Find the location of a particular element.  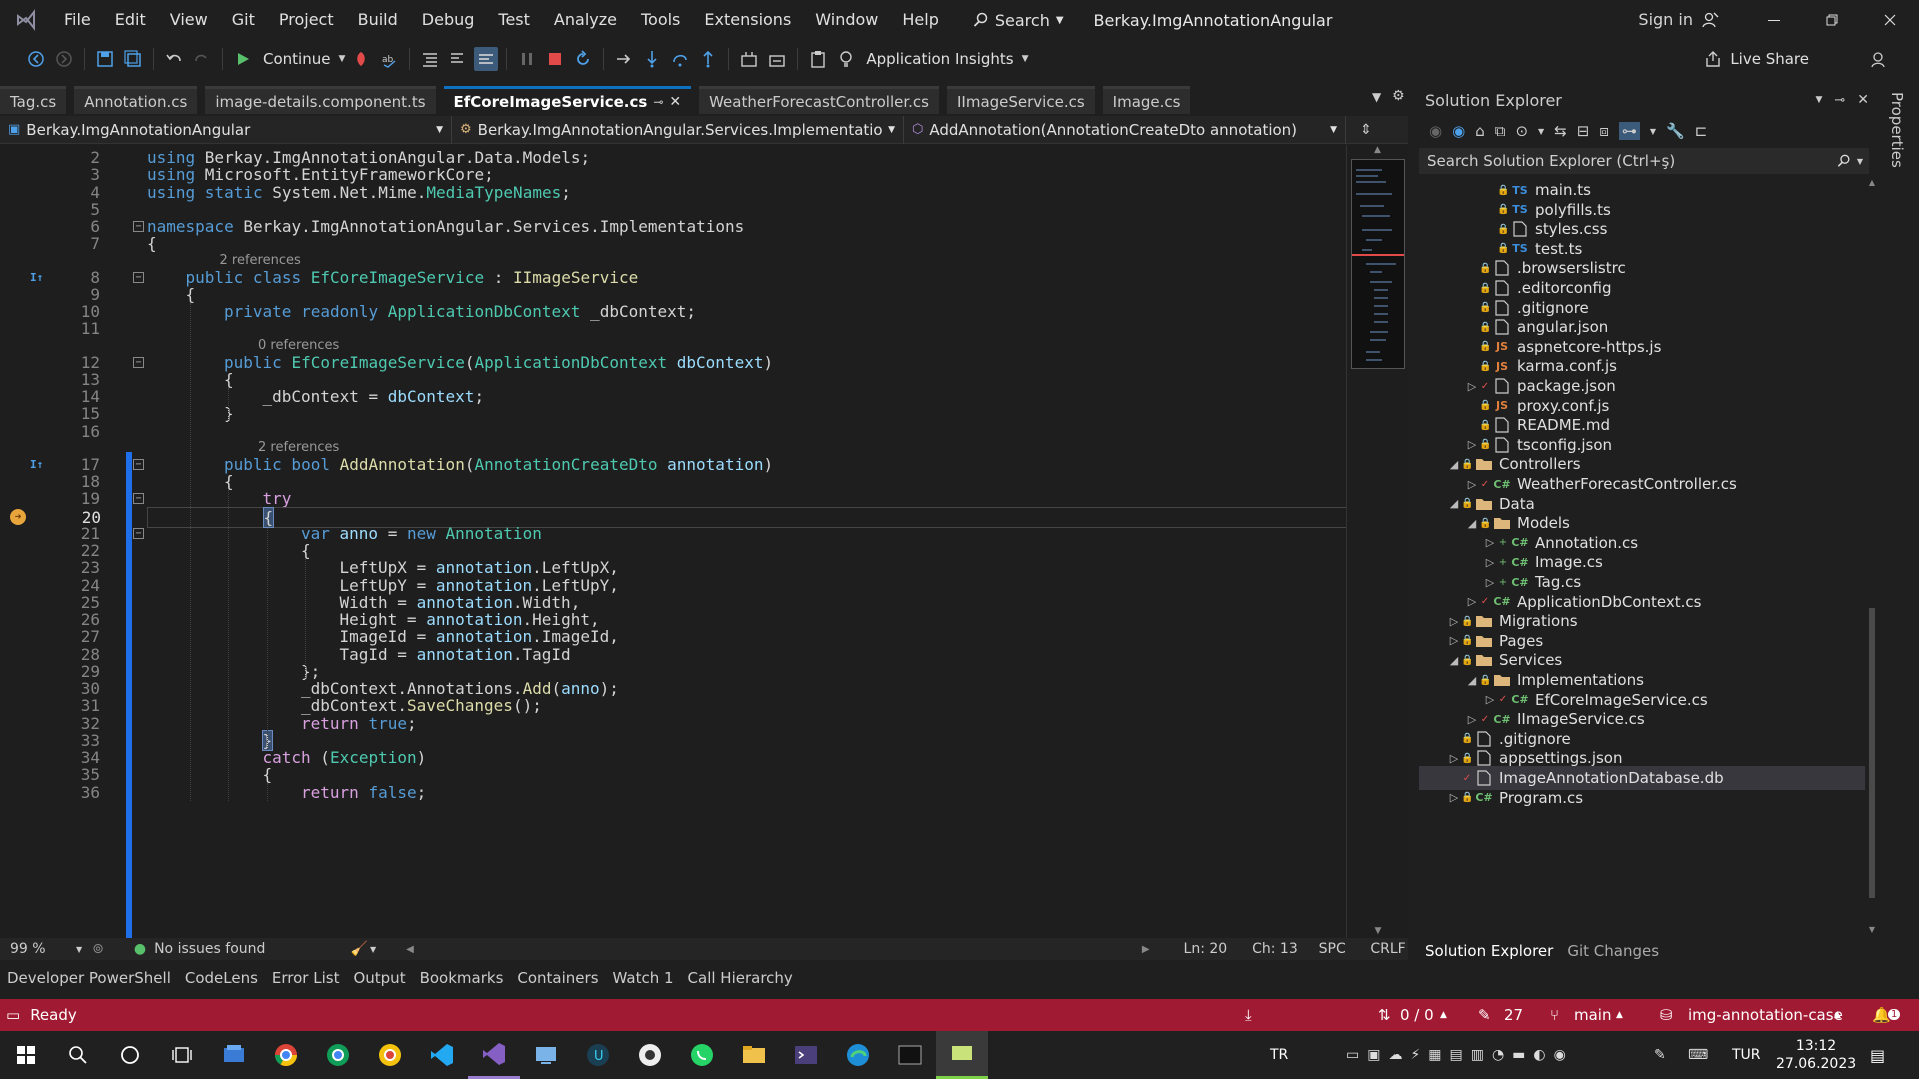

sign-in-button: Sign in is located at coordinates (1678, 20).